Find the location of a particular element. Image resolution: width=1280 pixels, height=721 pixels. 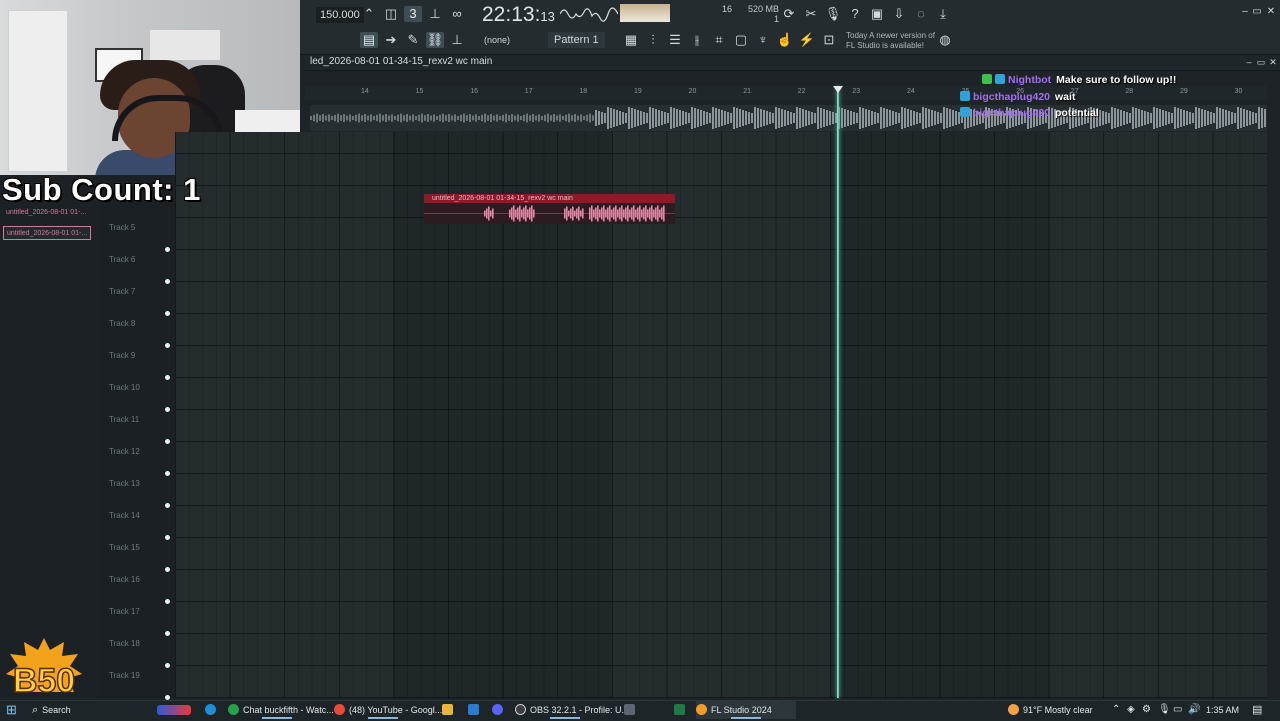

notification-icon: ▤ is located at coordinates (1257, 710).